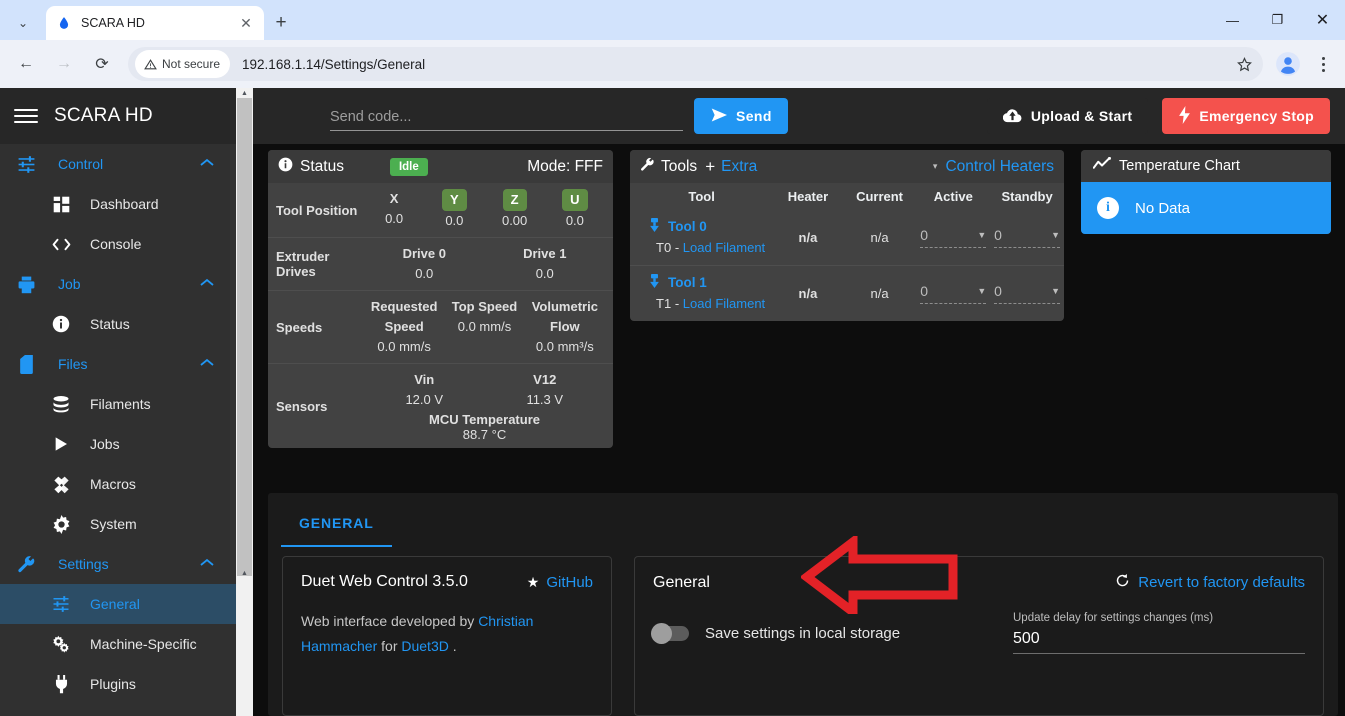 The image size is (1345, 716). I want to click on back-icon: ←, so click(26, 64).